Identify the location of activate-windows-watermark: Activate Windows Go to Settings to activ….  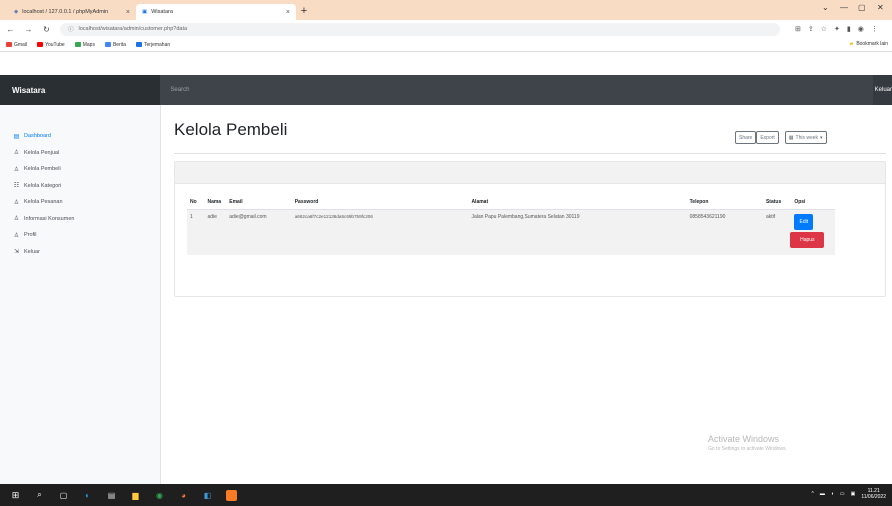
(747, 443).